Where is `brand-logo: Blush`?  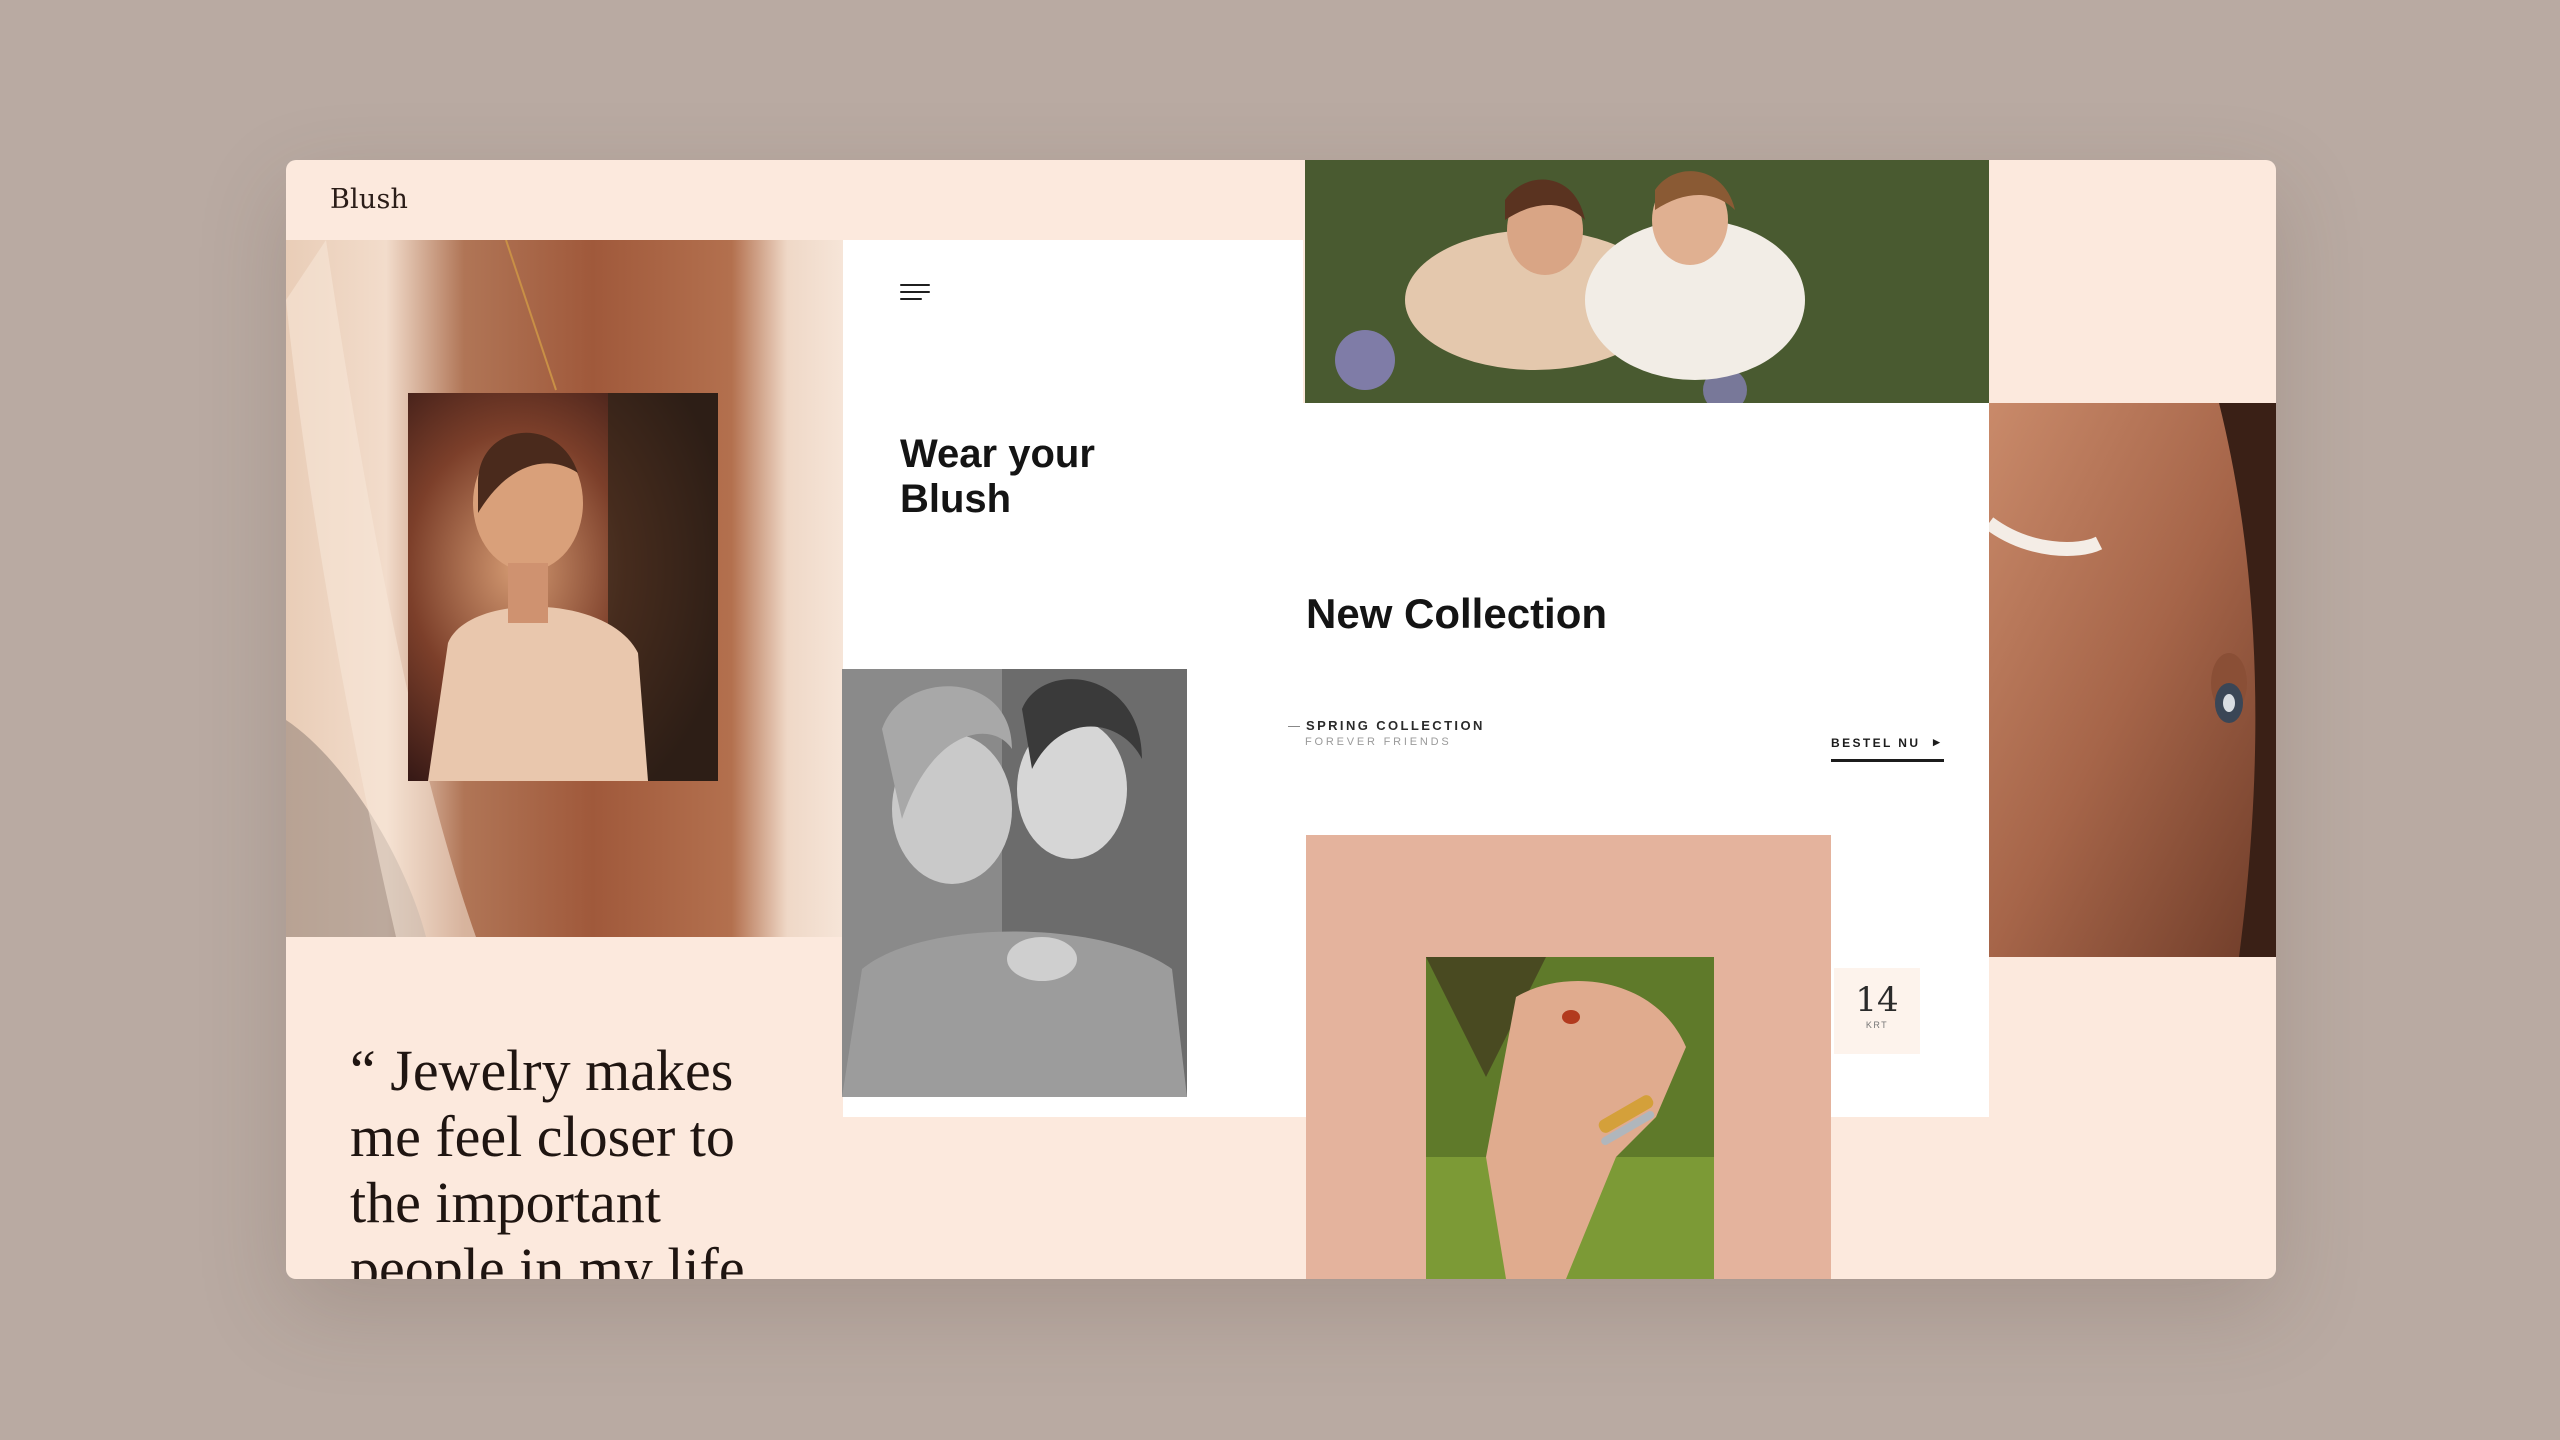 brand-logo: Blush is located at coordinates (369, 199).